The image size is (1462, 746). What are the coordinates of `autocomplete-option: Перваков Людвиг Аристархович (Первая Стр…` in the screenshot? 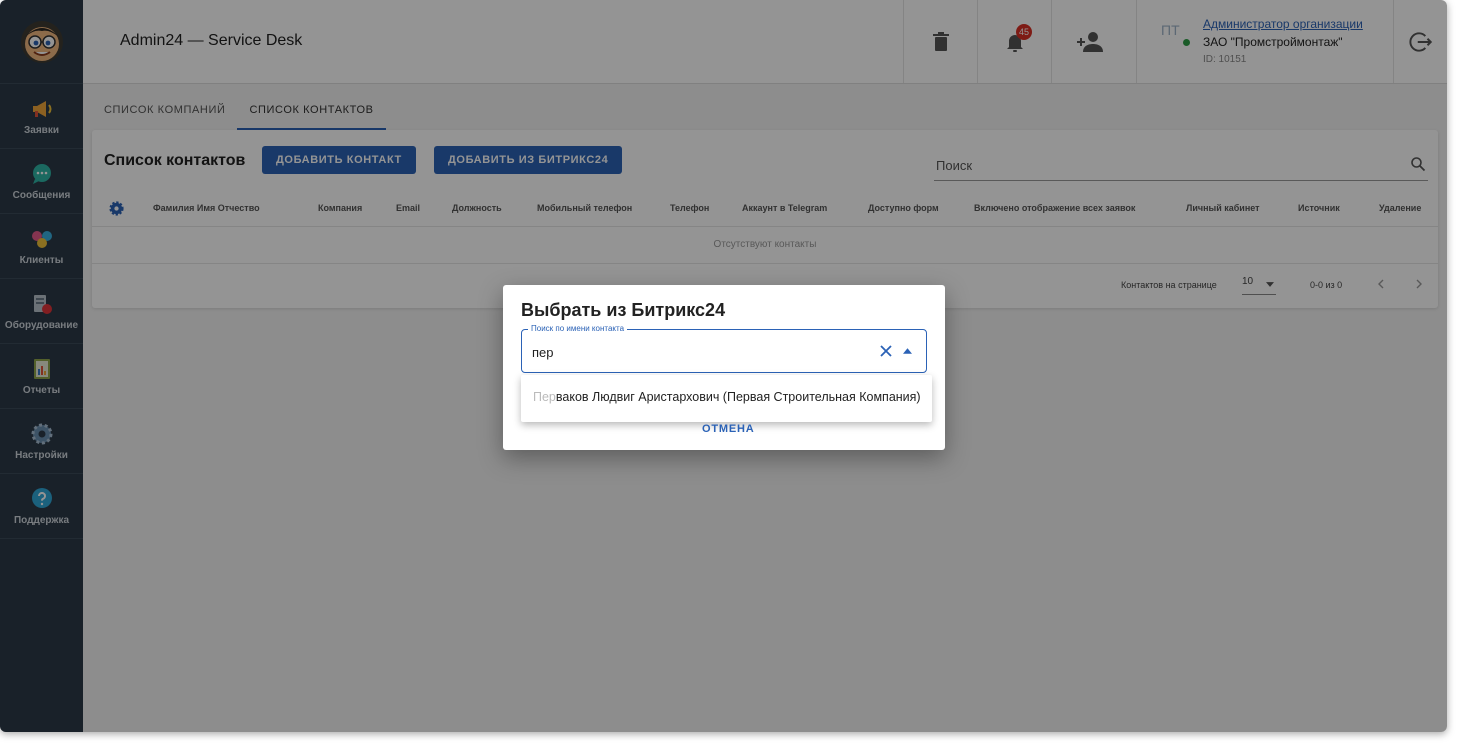 It's located at (726, 398).